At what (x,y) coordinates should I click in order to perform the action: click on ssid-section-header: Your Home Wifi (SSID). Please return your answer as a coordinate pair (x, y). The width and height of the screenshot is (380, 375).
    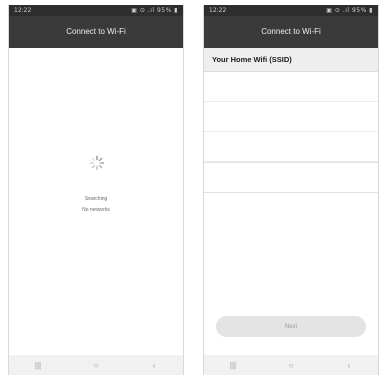
    Looking at the image, I should click on (291, 60).